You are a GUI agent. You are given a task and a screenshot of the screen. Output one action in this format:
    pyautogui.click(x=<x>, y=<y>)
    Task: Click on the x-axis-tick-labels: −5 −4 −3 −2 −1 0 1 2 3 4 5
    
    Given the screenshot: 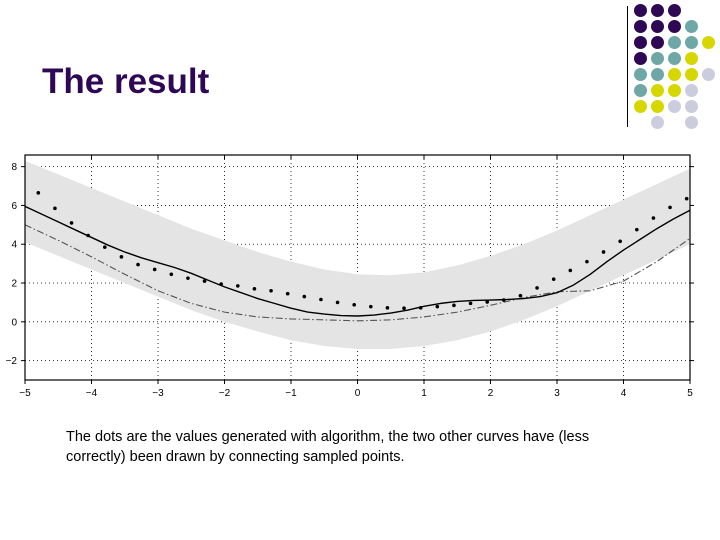 What is the action you would take?
    pyautogui.click(x=356, y=393)
    